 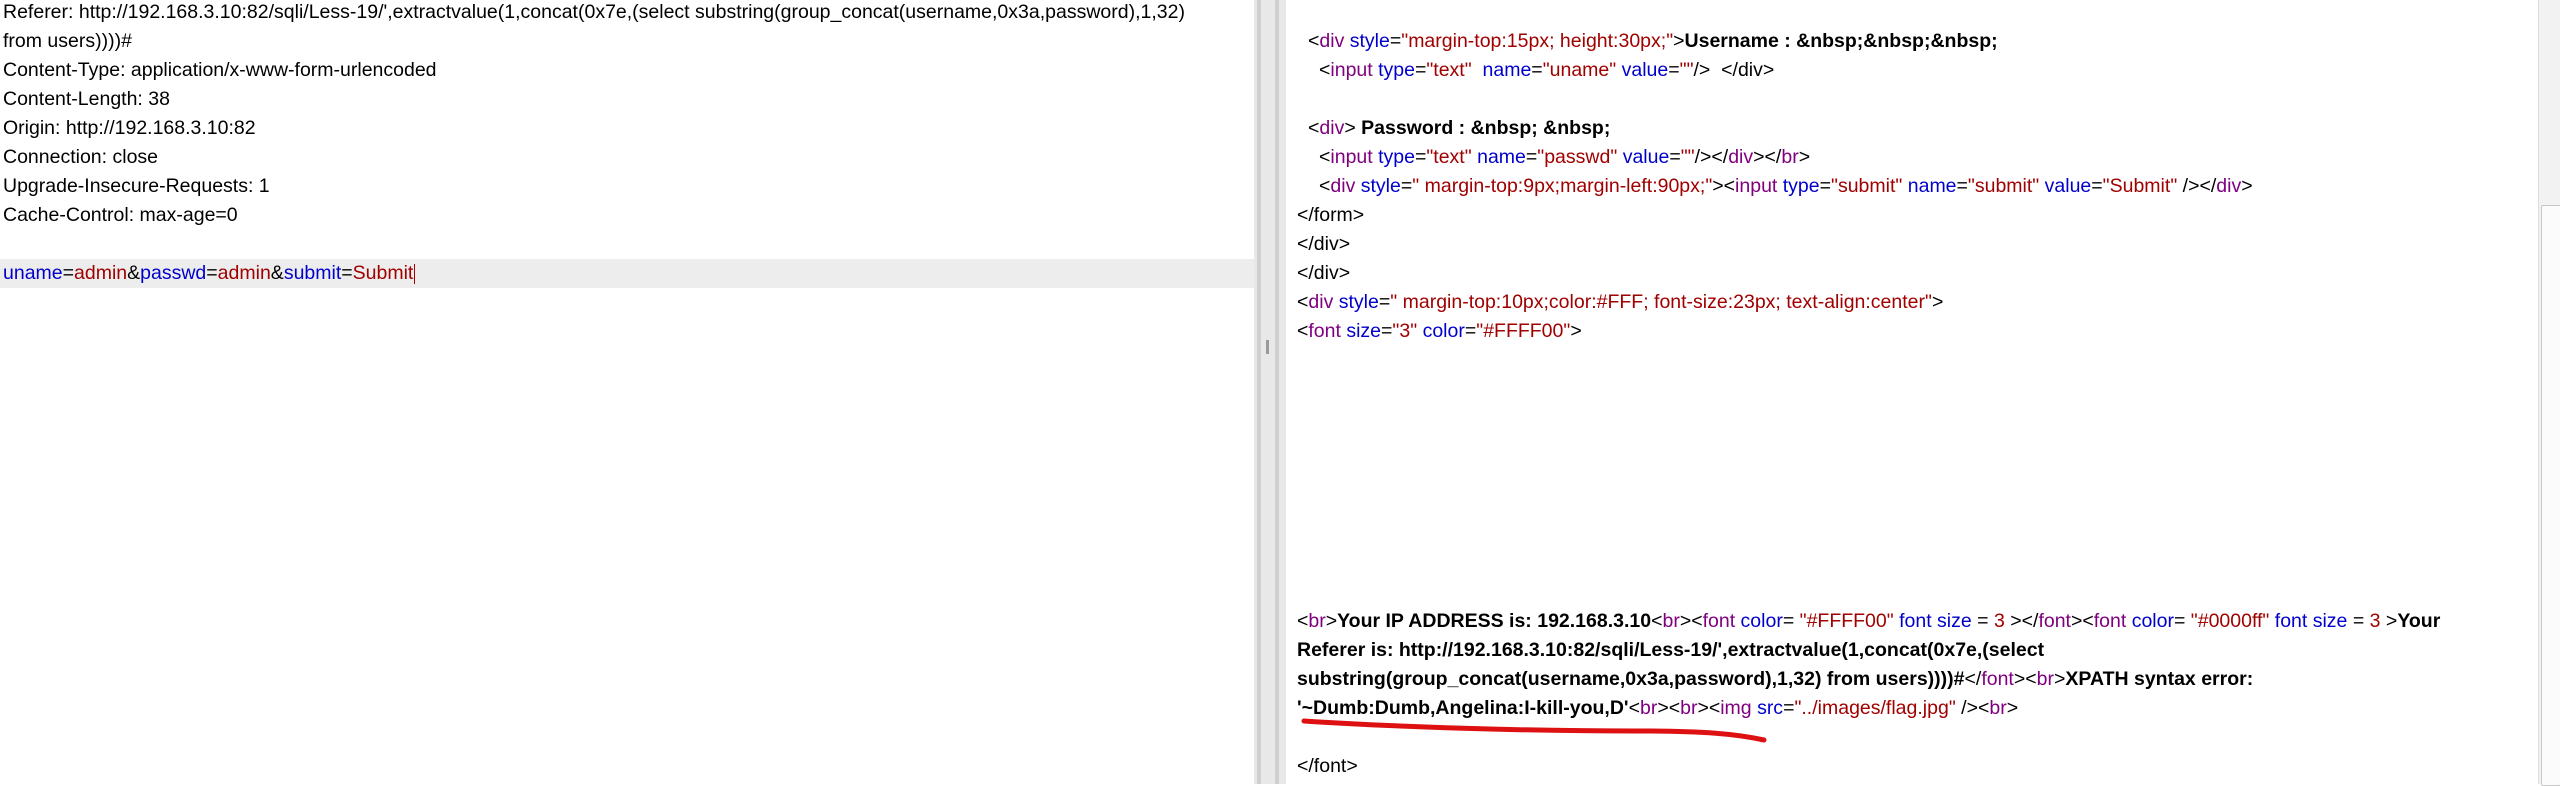 I want to click on param-key-uname: uname, so click(x=33, y=273).